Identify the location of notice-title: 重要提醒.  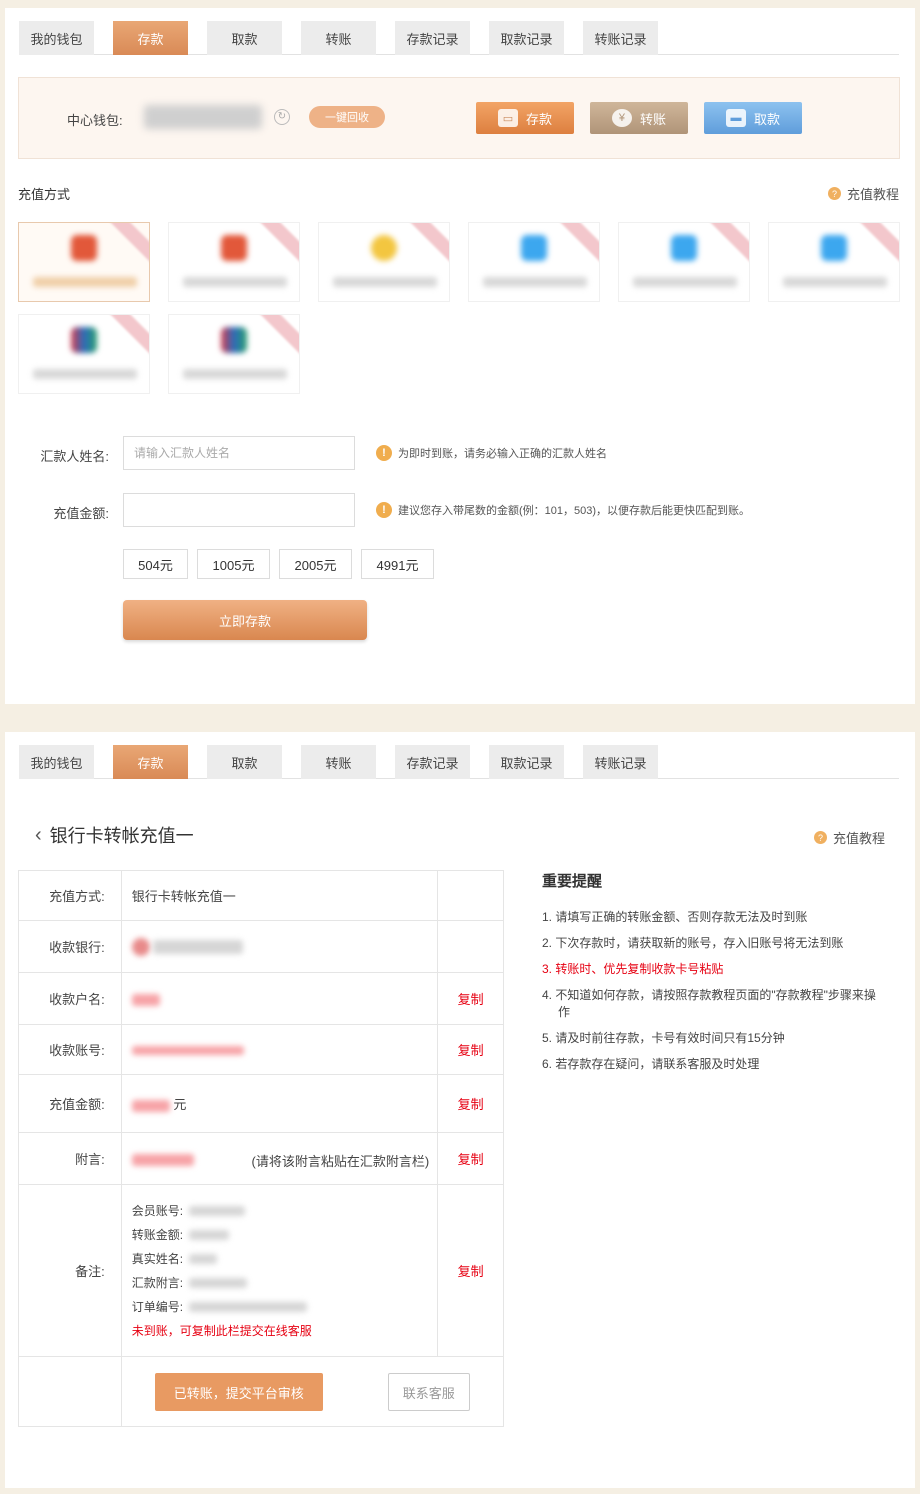
(572, 881).